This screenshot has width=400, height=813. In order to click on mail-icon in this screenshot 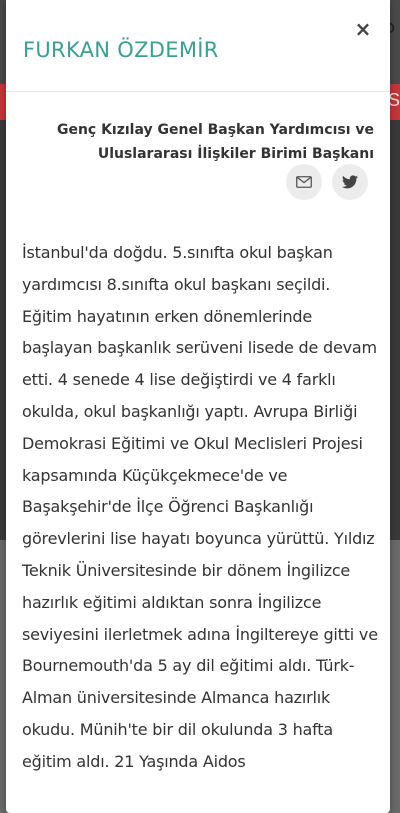, I will do `click(304, 182)`.